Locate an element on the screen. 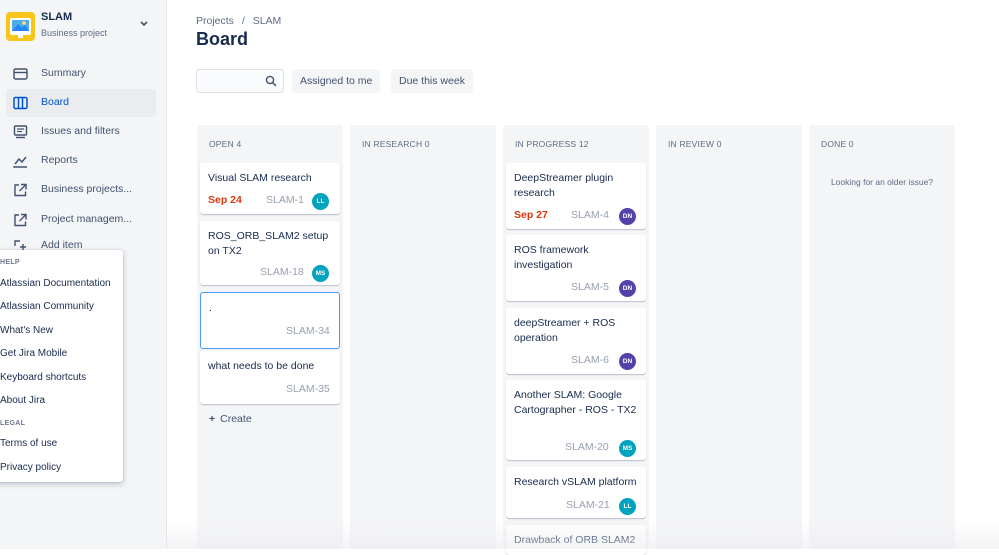 The width and height of the screenshot is (999, 555). card-title: Research vSLAM platform is located at coordinates (575, 482).